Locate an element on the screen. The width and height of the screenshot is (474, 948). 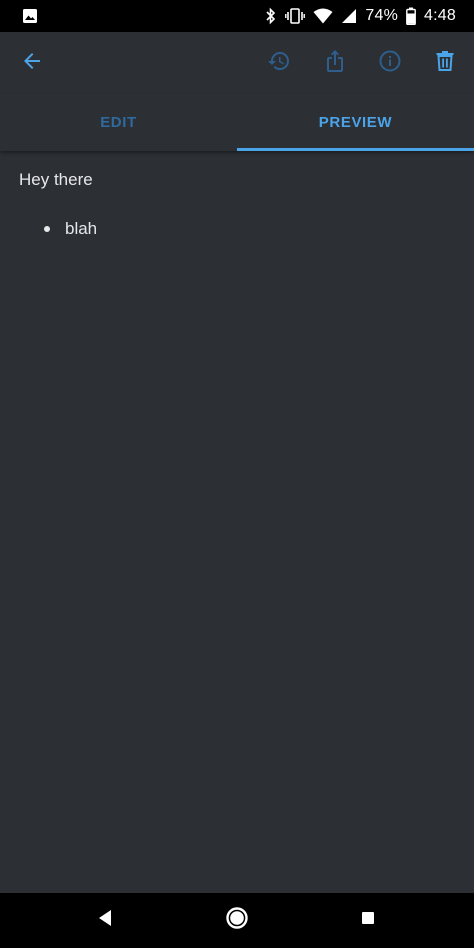
wifi-icon is located at coordinates (323, 16).